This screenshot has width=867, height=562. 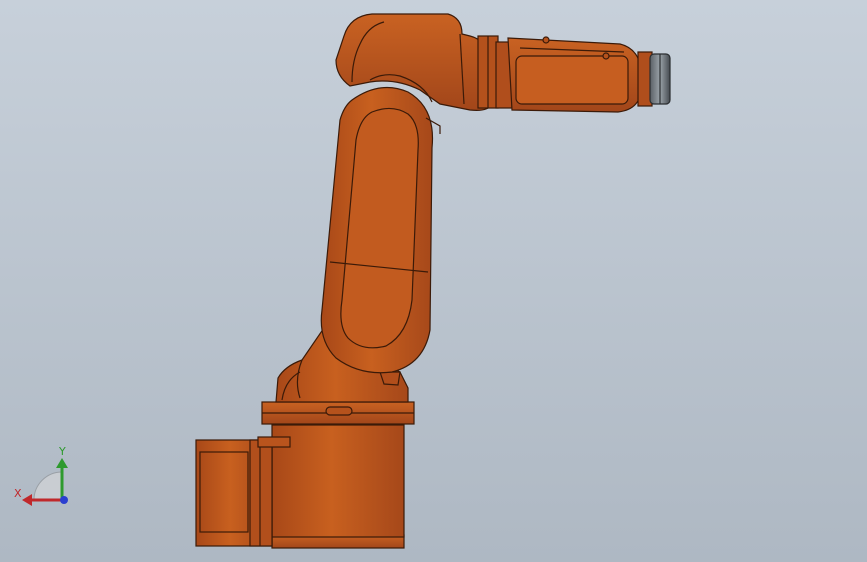 What do you see at coordinates (568, 74) in the screenshot?
I see `forearm` at bounding box center [568, 74].